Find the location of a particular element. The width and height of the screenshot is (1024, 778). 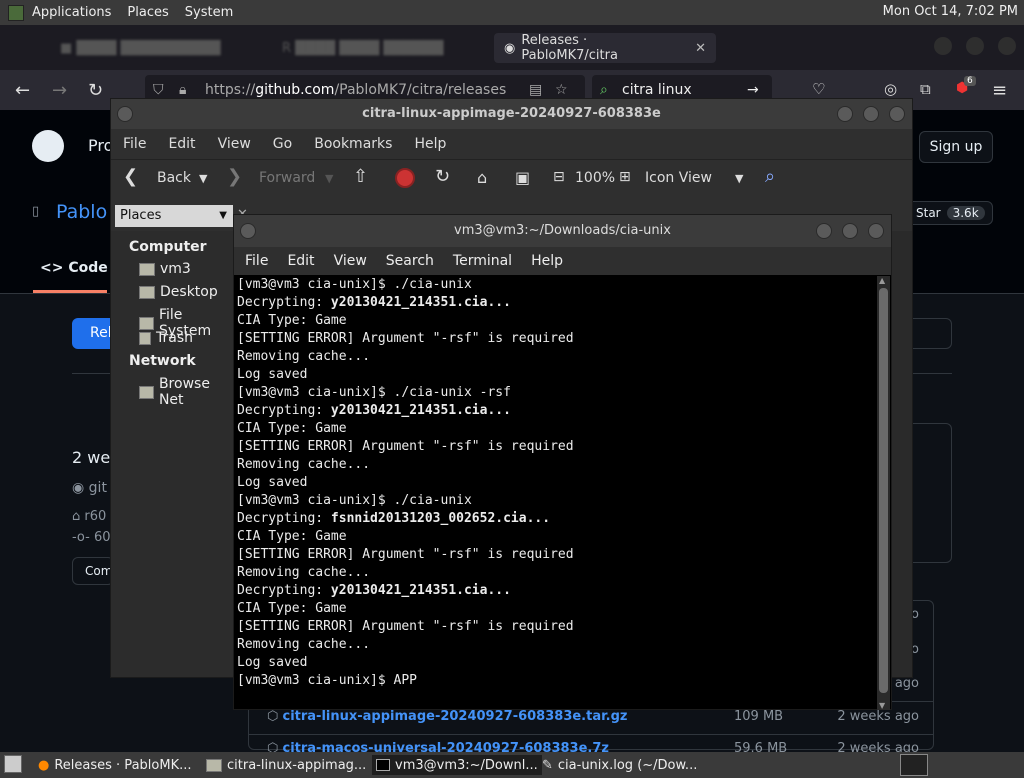

fm-menu-help: Help is located at coordinates (430, 144).